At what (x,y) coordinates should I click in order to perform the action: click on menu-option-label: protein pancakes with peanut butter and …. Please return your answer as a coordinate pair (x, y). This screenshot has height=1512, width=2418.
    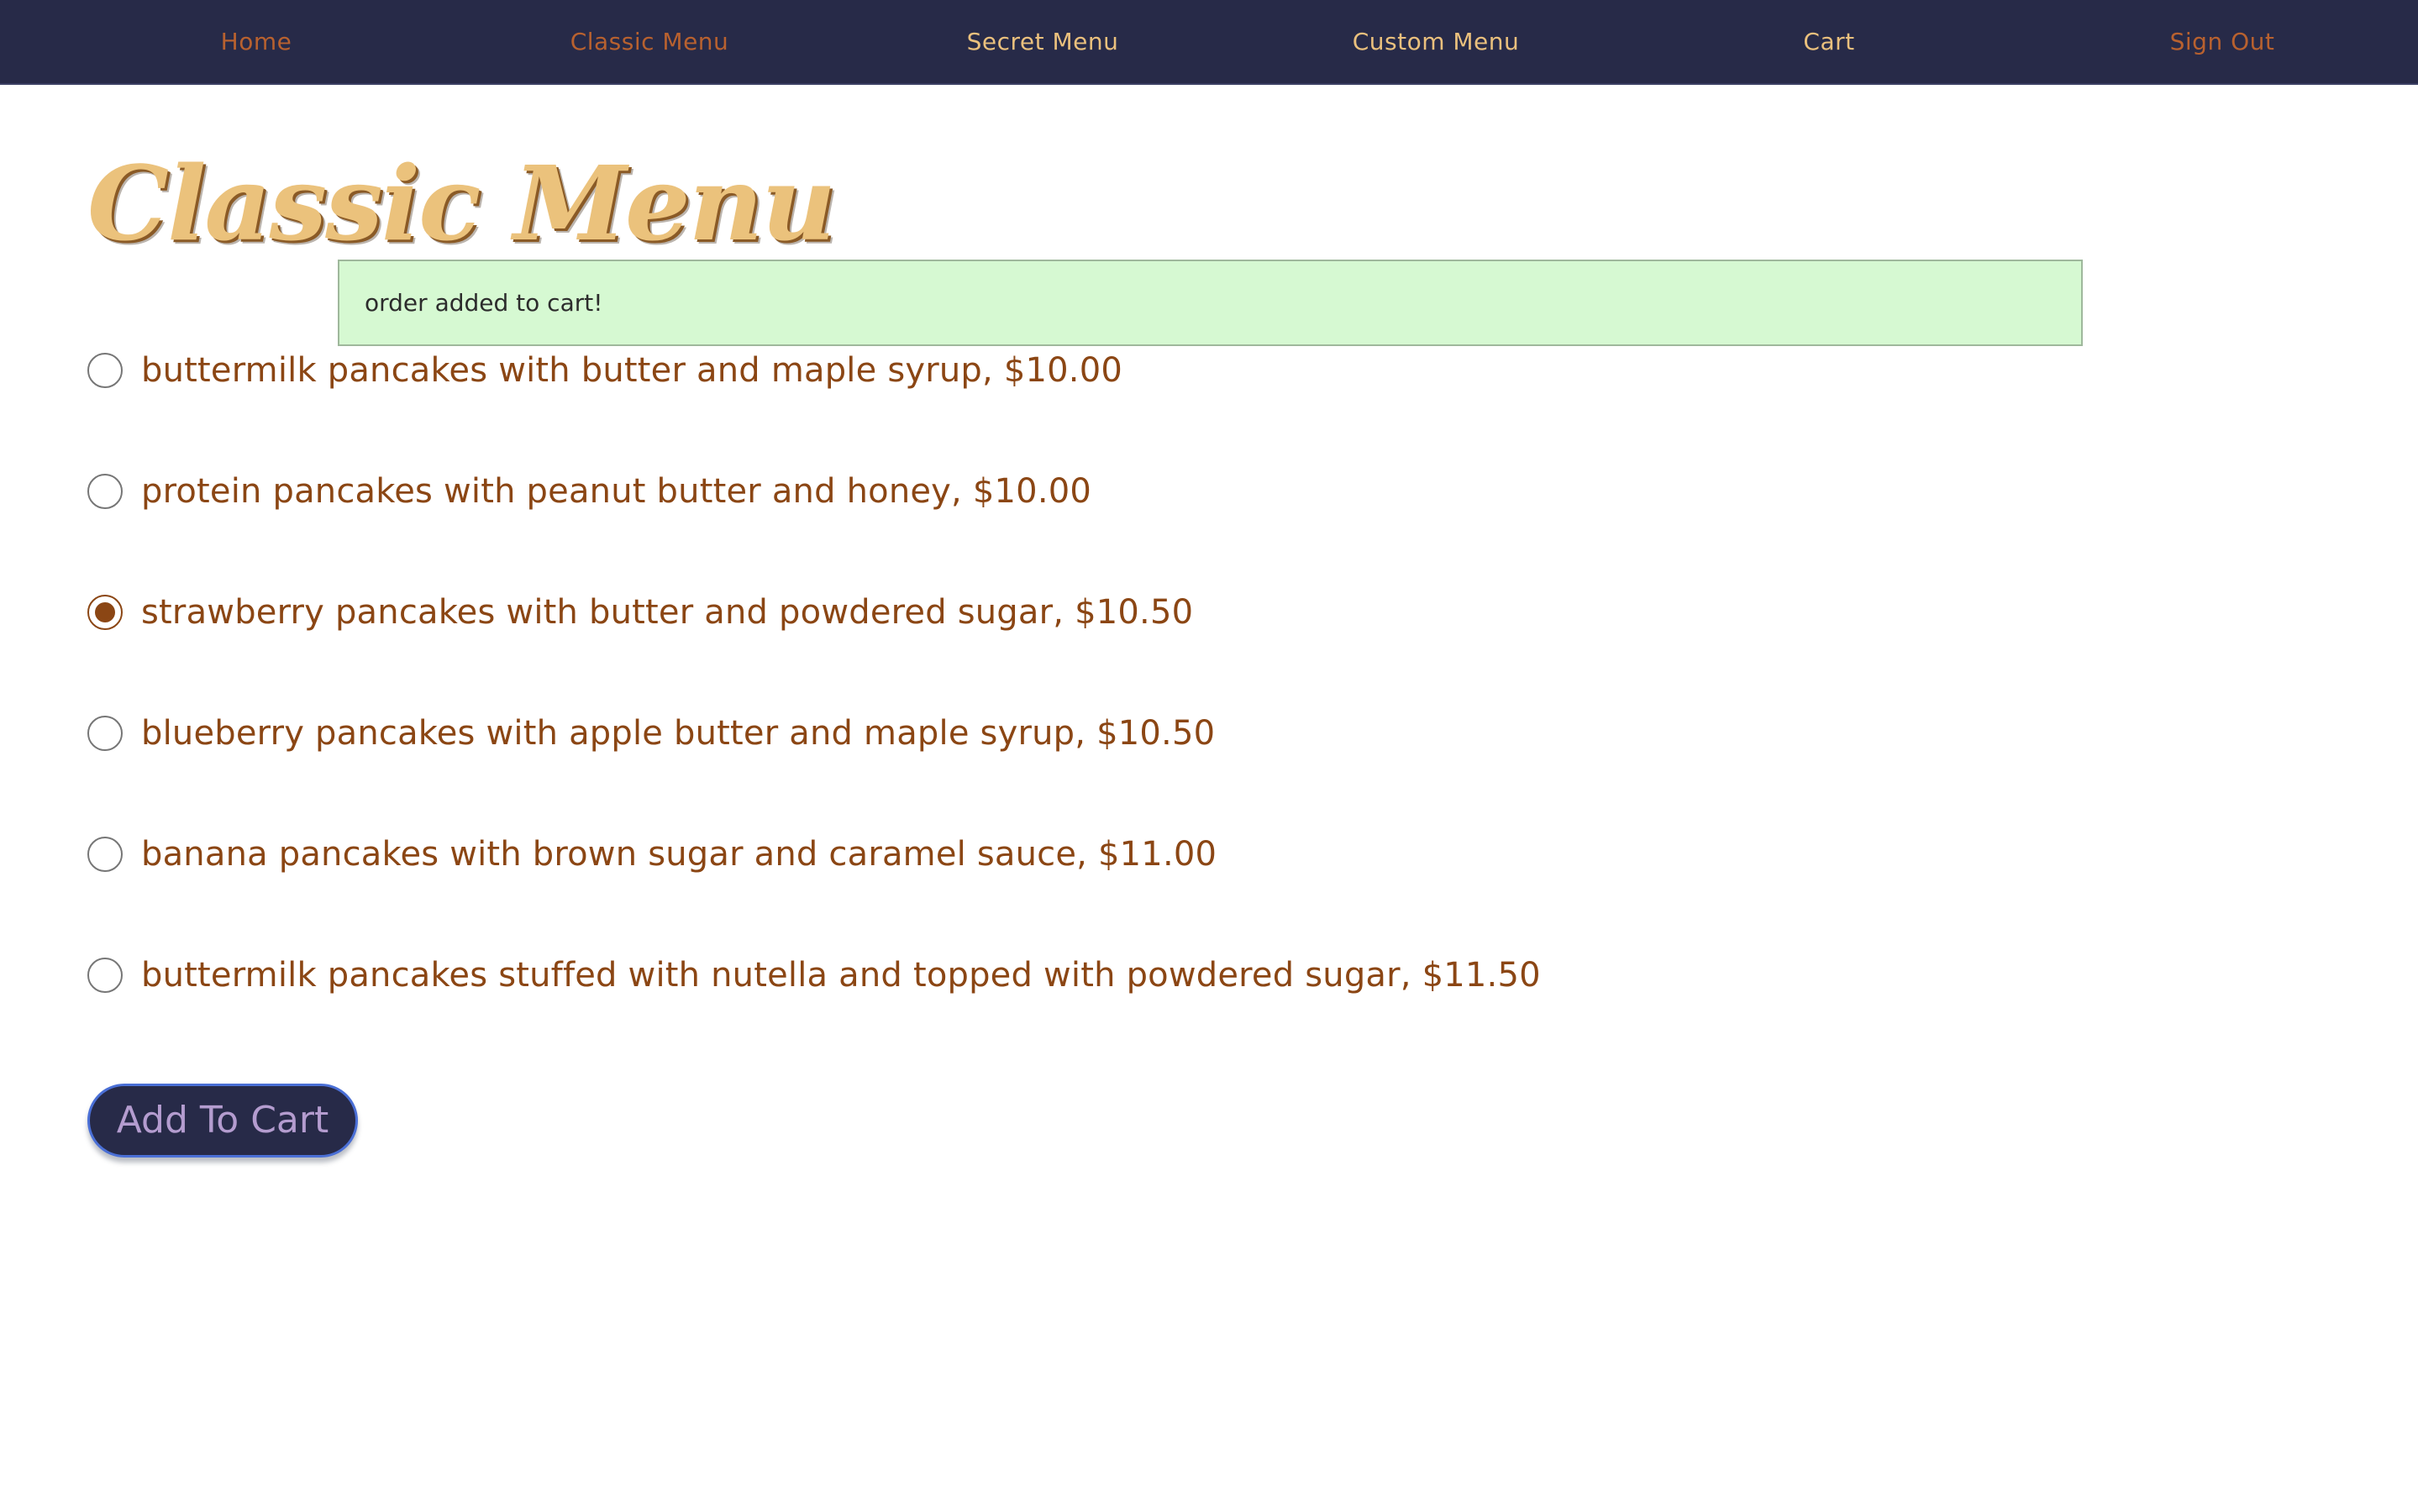
    Looking at the image, I should click on (617, 491).